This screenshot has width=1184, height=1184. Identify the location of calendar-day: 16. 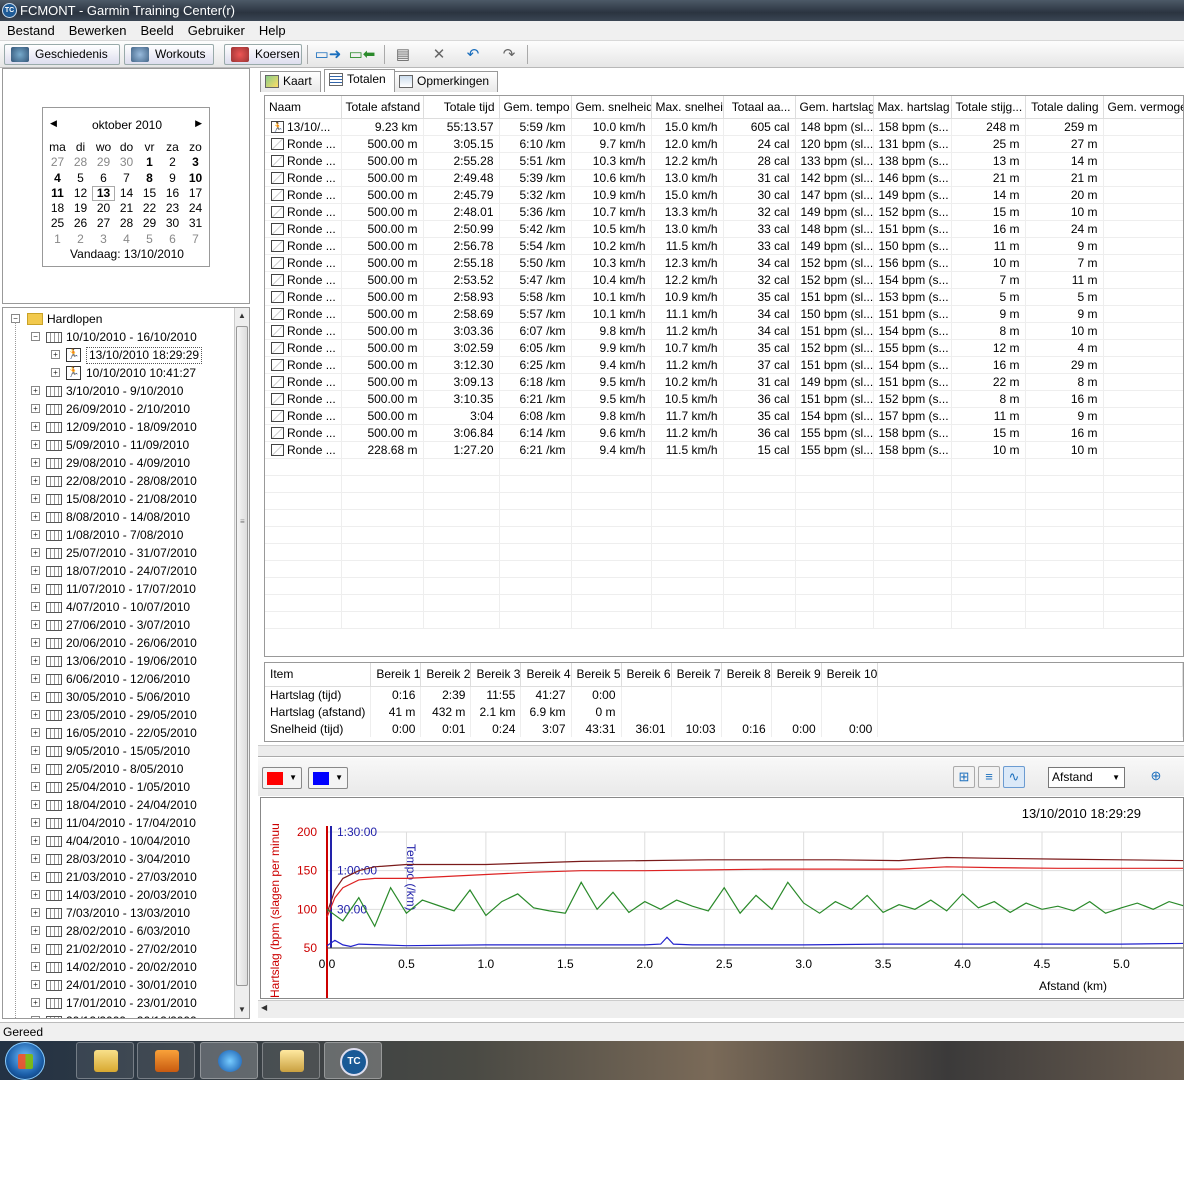
(172, 193).